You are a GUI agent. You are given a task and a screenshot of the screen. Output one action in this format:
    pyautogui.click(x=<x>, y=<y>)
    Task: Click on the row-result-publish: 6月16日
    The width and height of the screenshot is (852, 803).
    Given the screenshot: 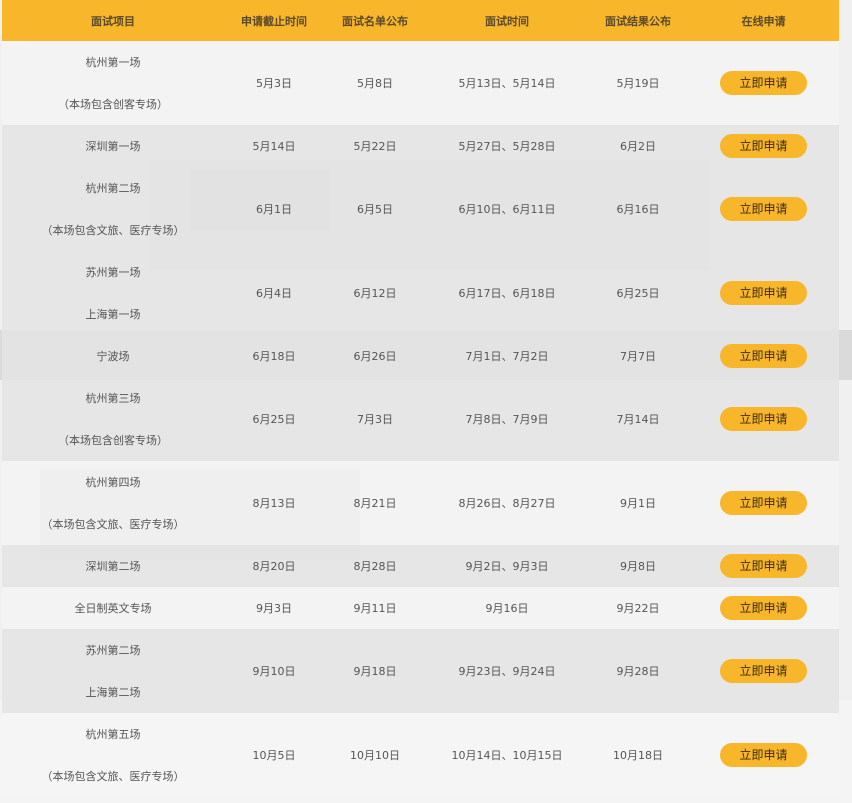 What is the action you would take?
    pyautogui.click(x=638, y=209)
    